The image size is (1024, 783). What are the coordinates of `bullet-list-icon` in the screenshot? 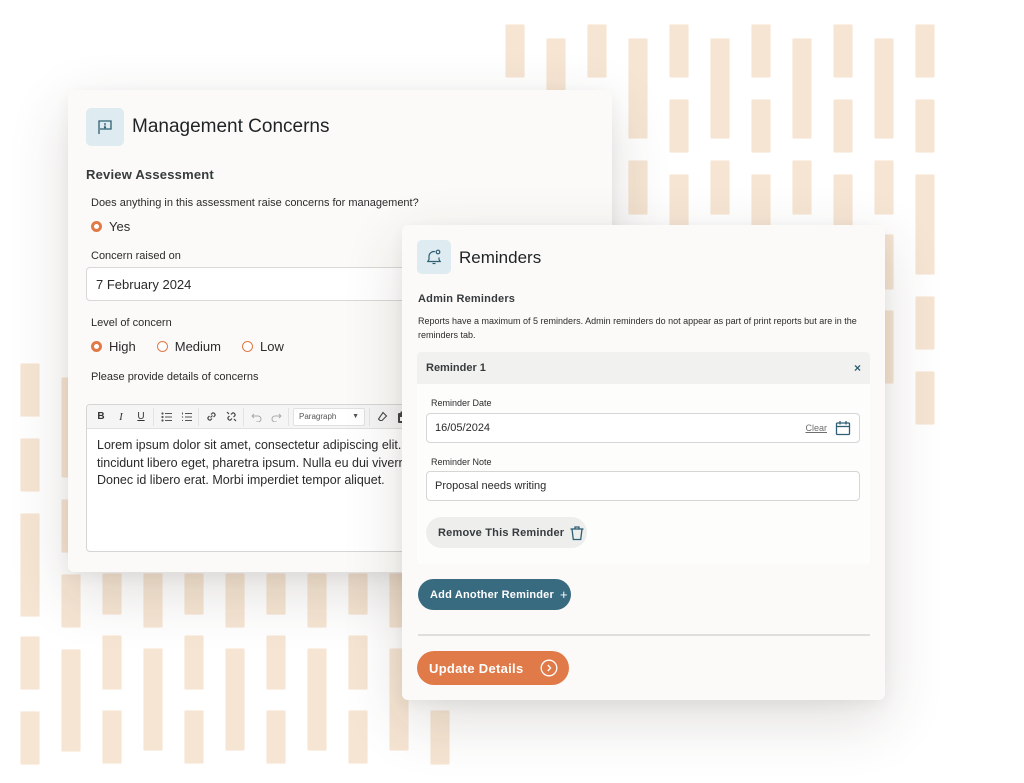 It's located at (166, 417).